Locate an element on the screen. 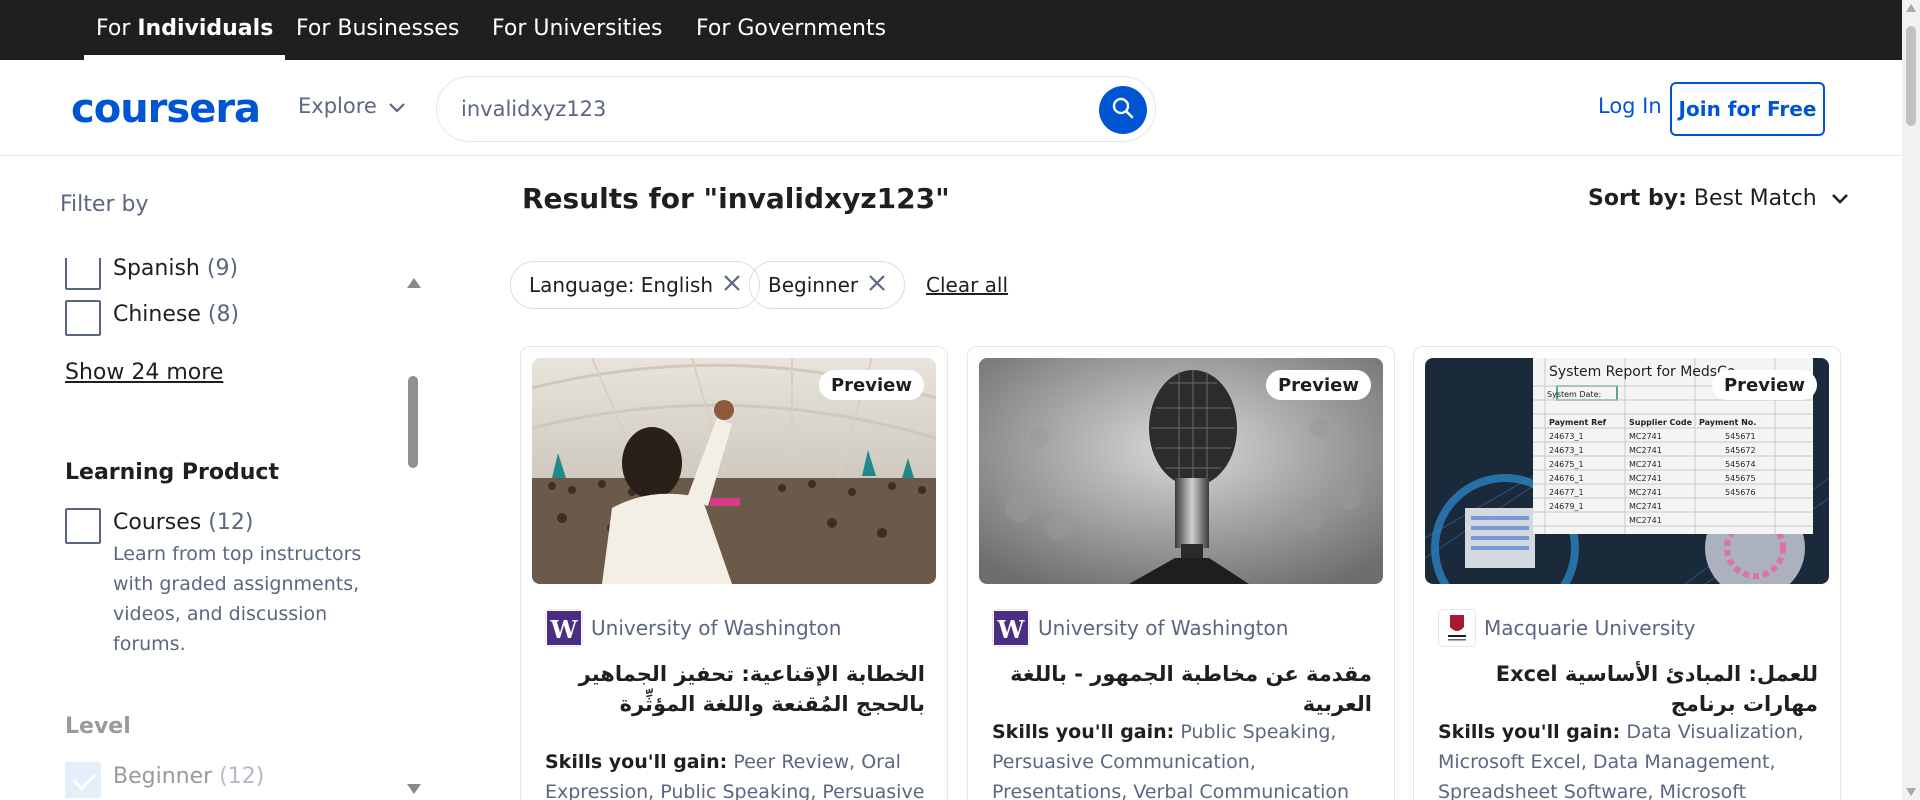 Image resolution: width=1920 pixels, height=800 pixels. tab-for-individuals: For Individuals is located at coordinates (185, 30).